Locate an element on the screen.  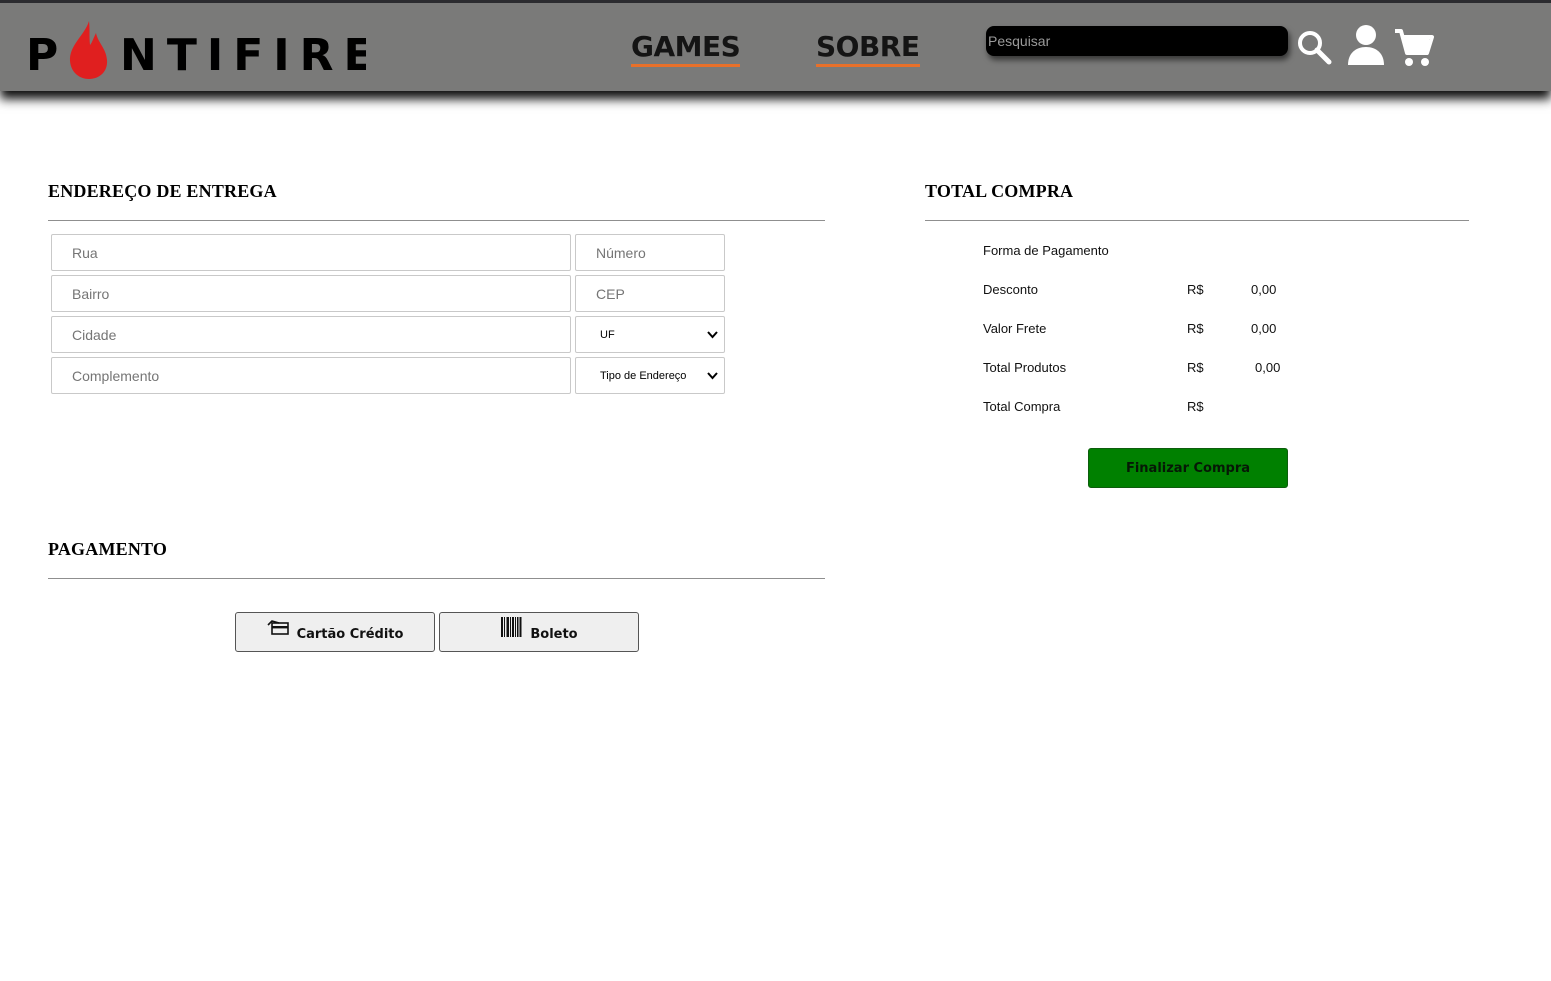
summary-divider is located at coordinates (1197, 220).